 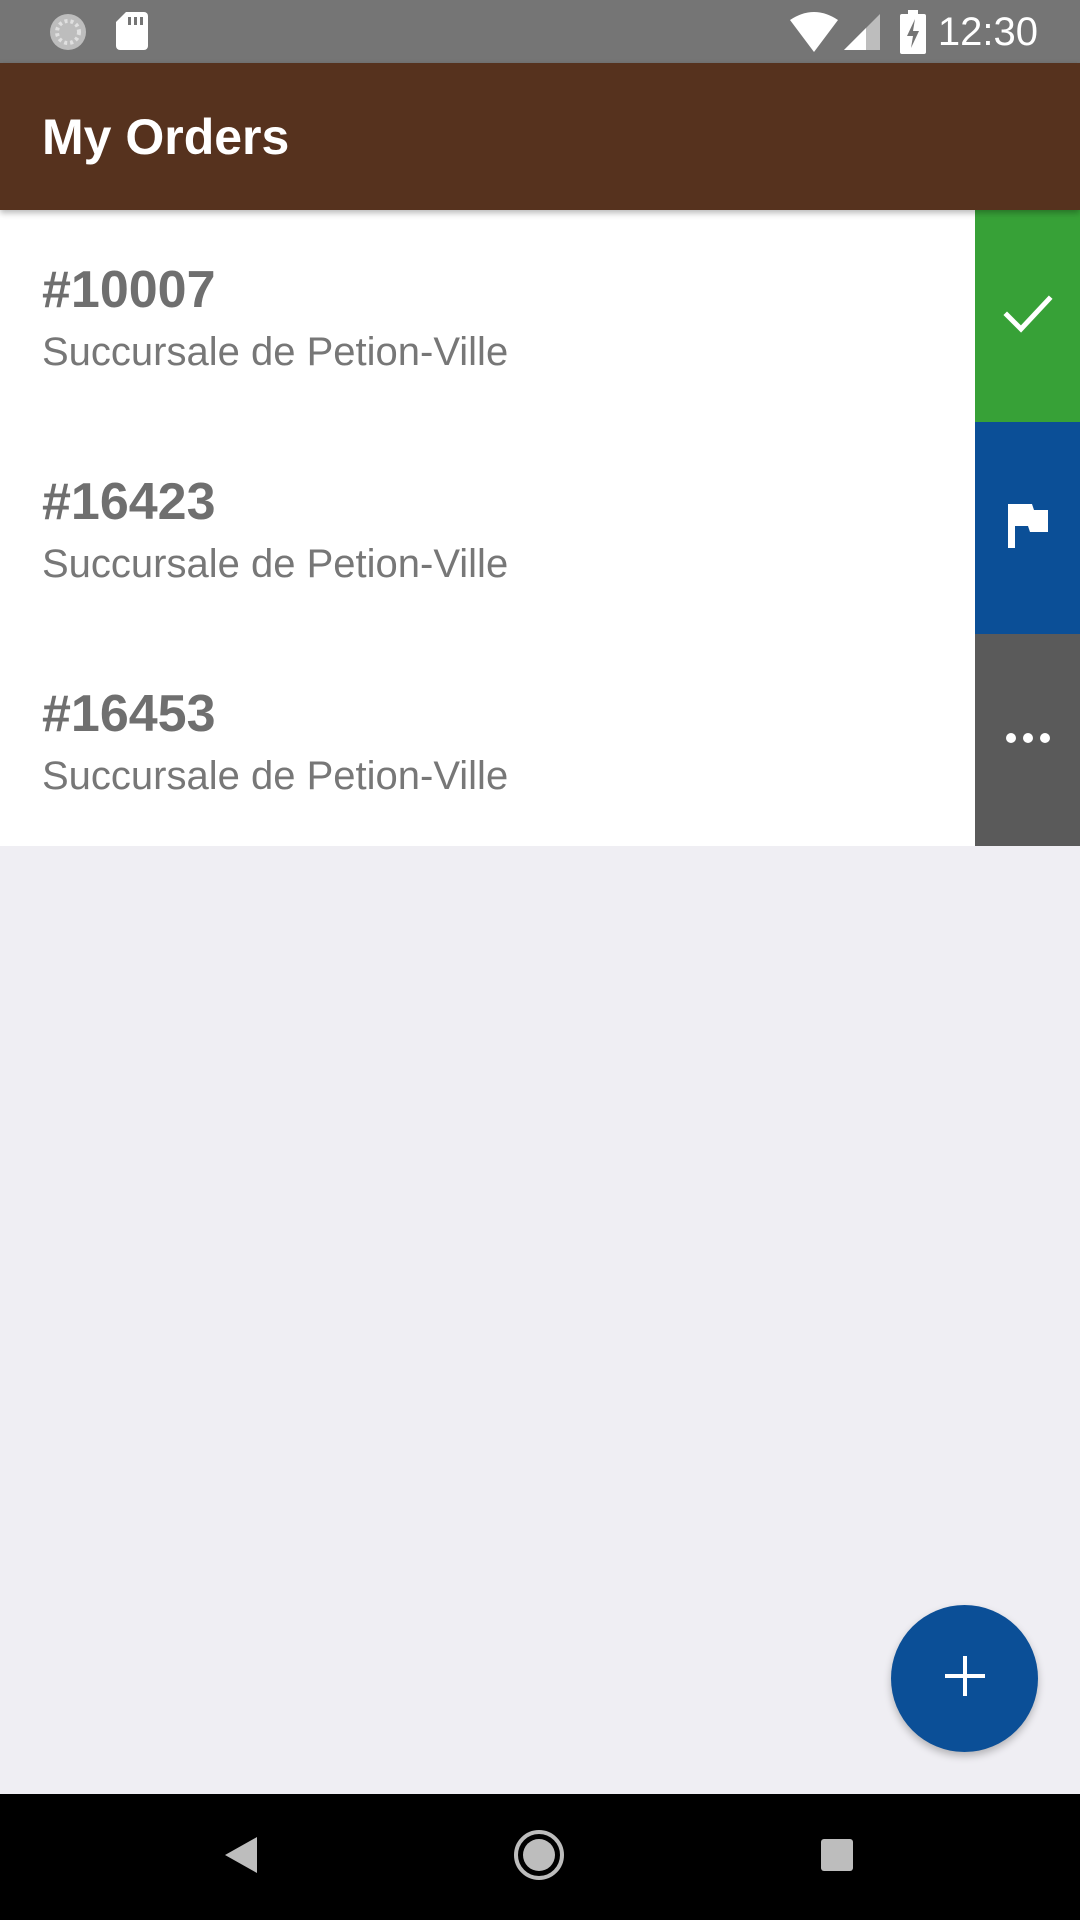 I want to click on back-icon, so click(x=241, y=1857).